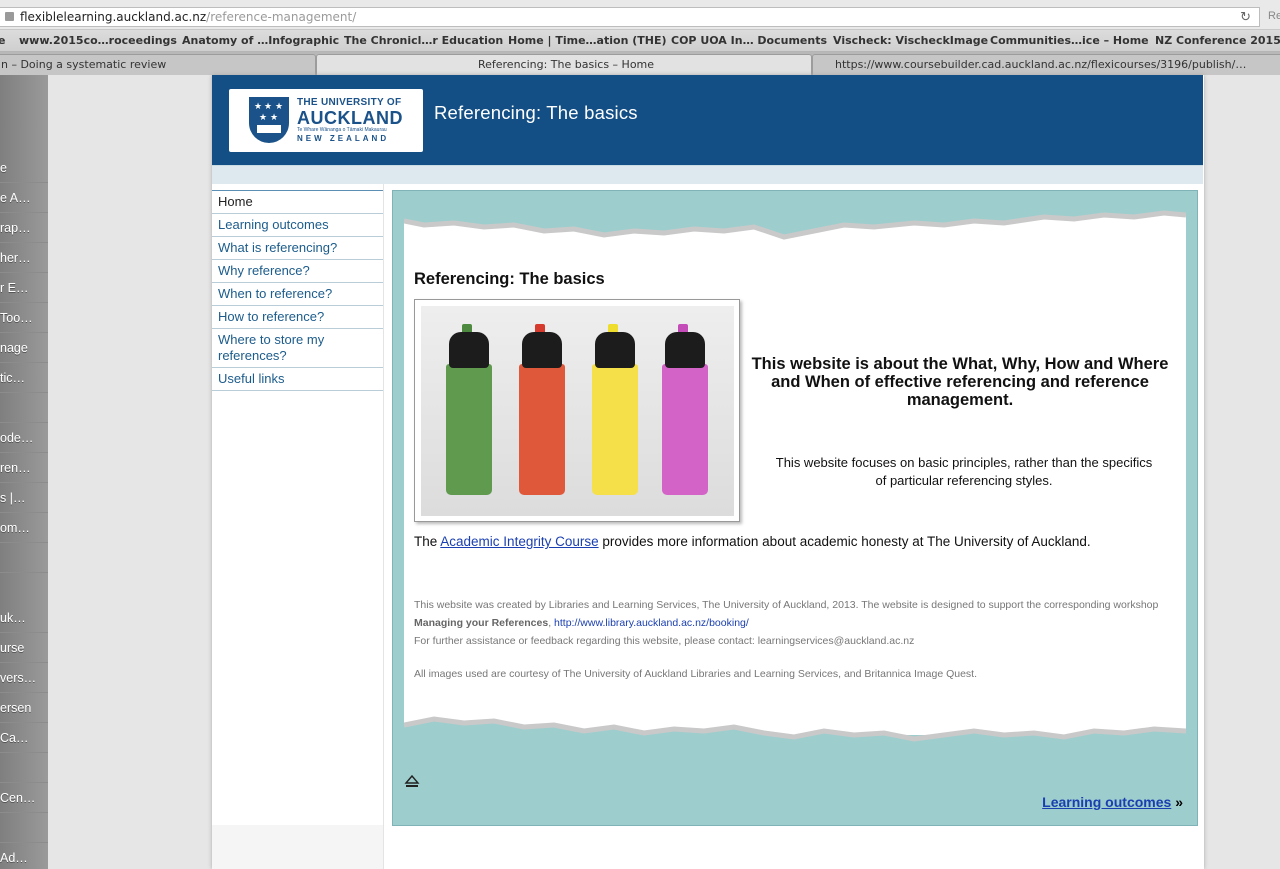  Describe the element at coordinates (795, 220) in the screenshot. I see `torn-paper-top` at that location.